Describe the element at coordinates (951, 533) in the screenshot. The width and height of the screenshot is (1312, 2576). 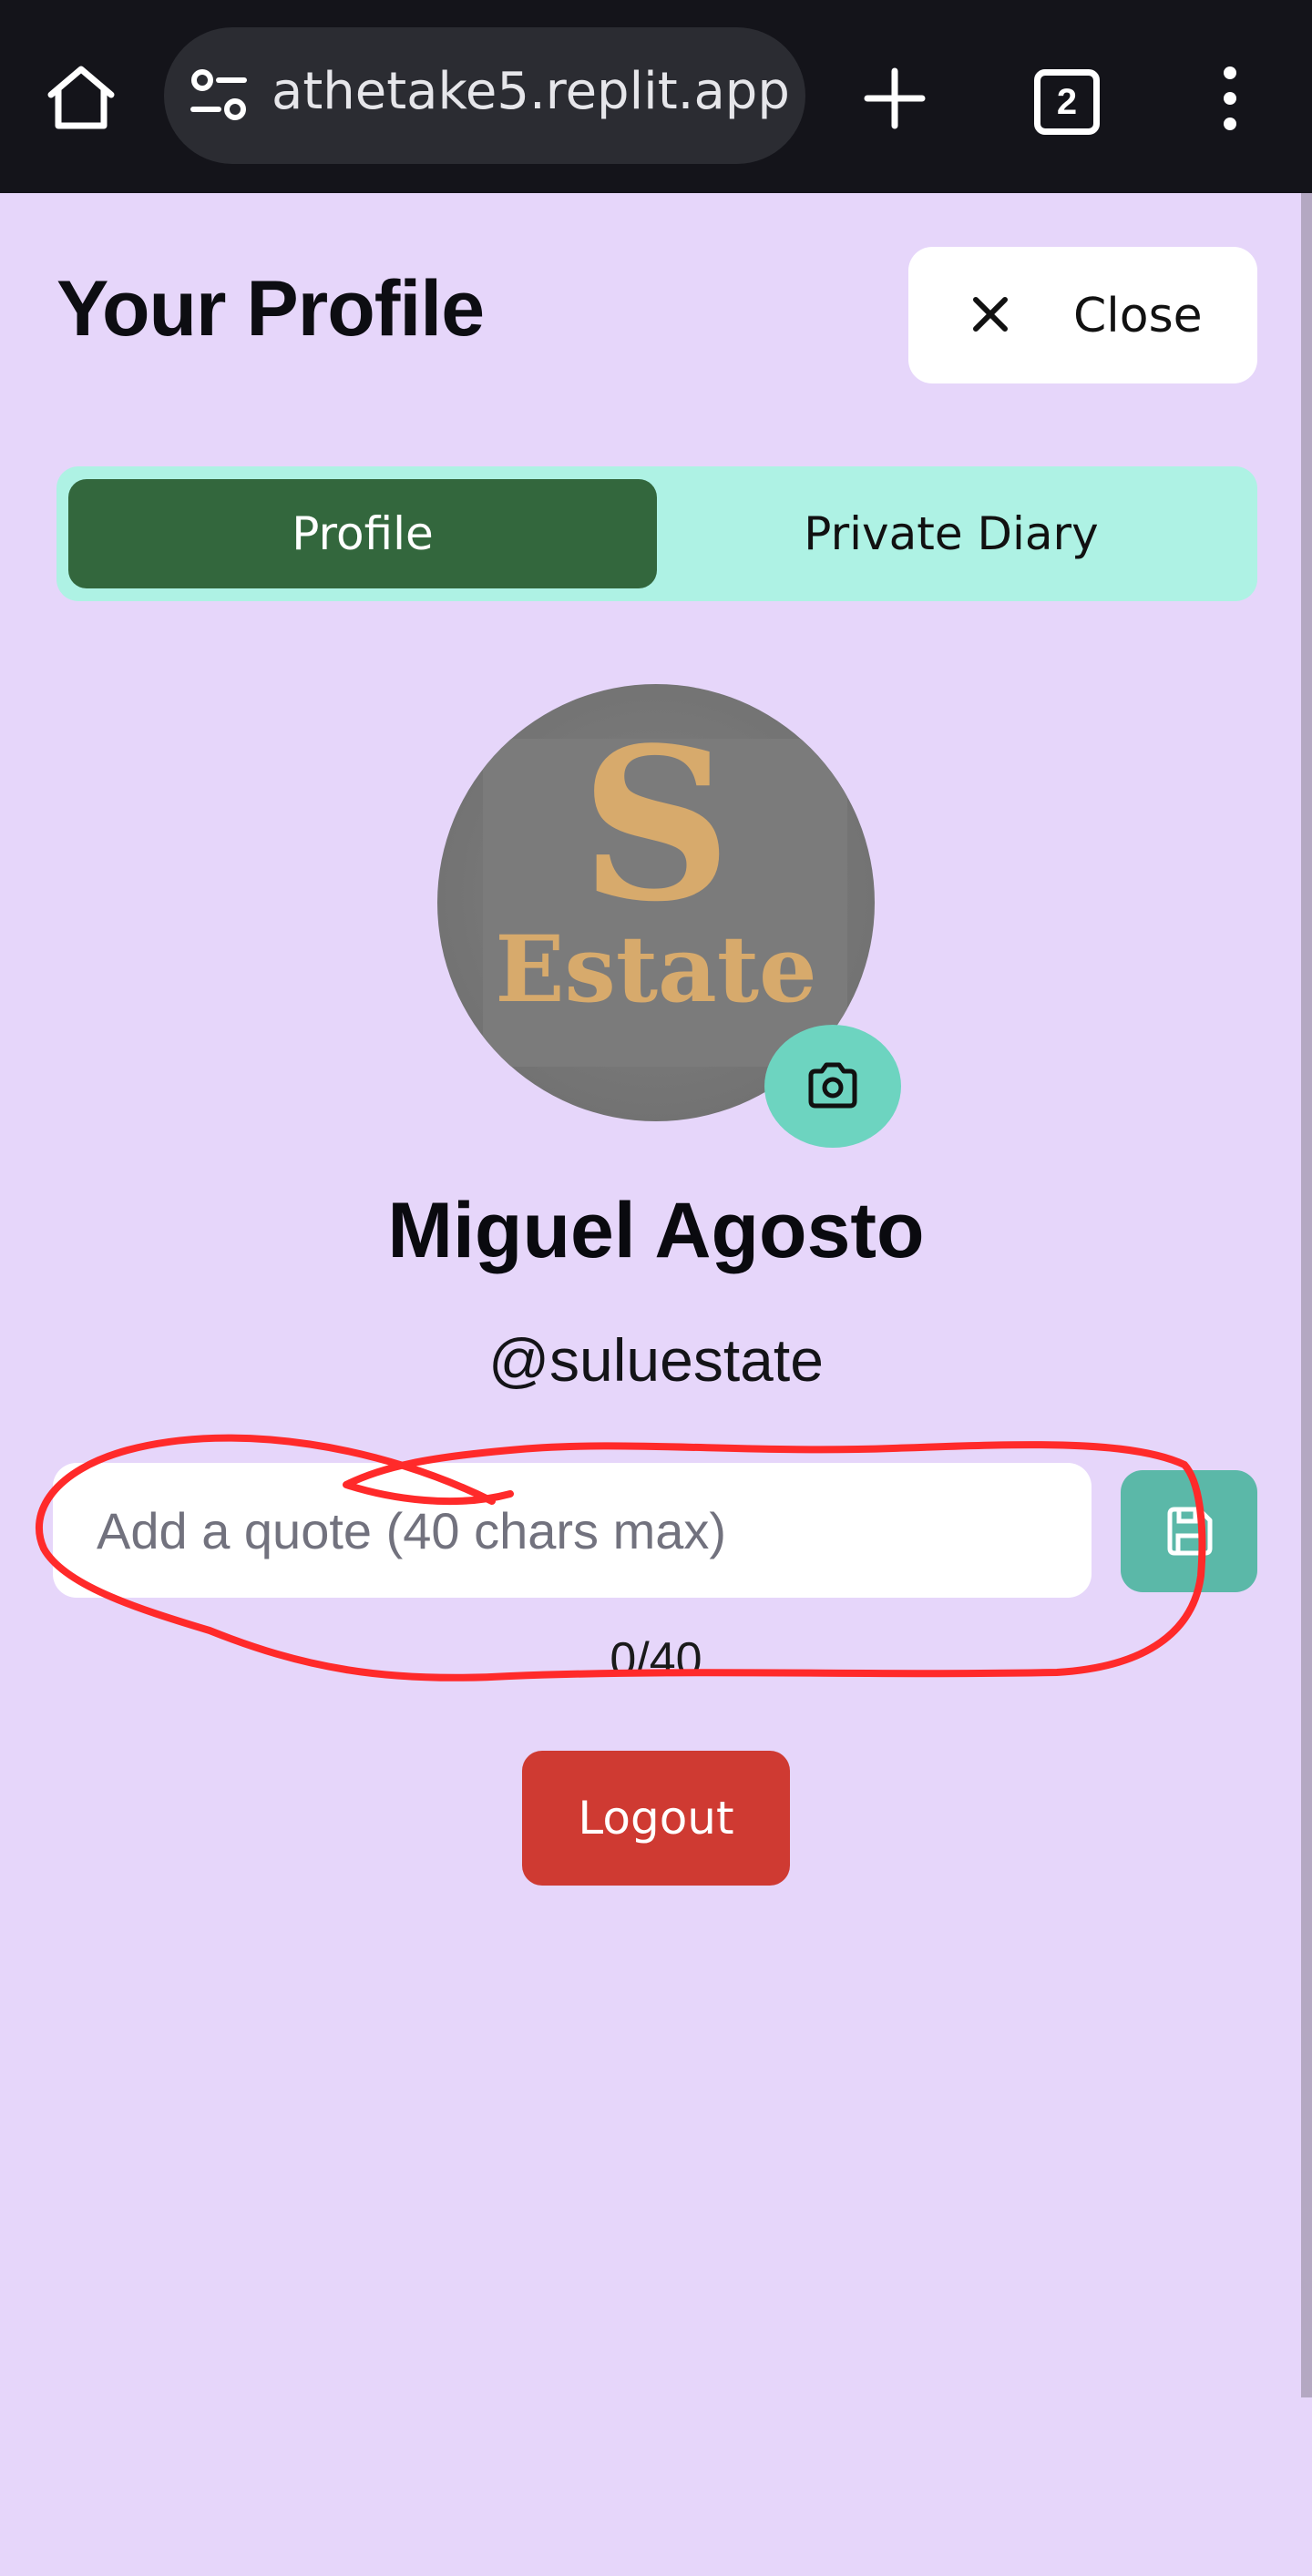
I see `tab-private-diary: Private Diary` at that location.